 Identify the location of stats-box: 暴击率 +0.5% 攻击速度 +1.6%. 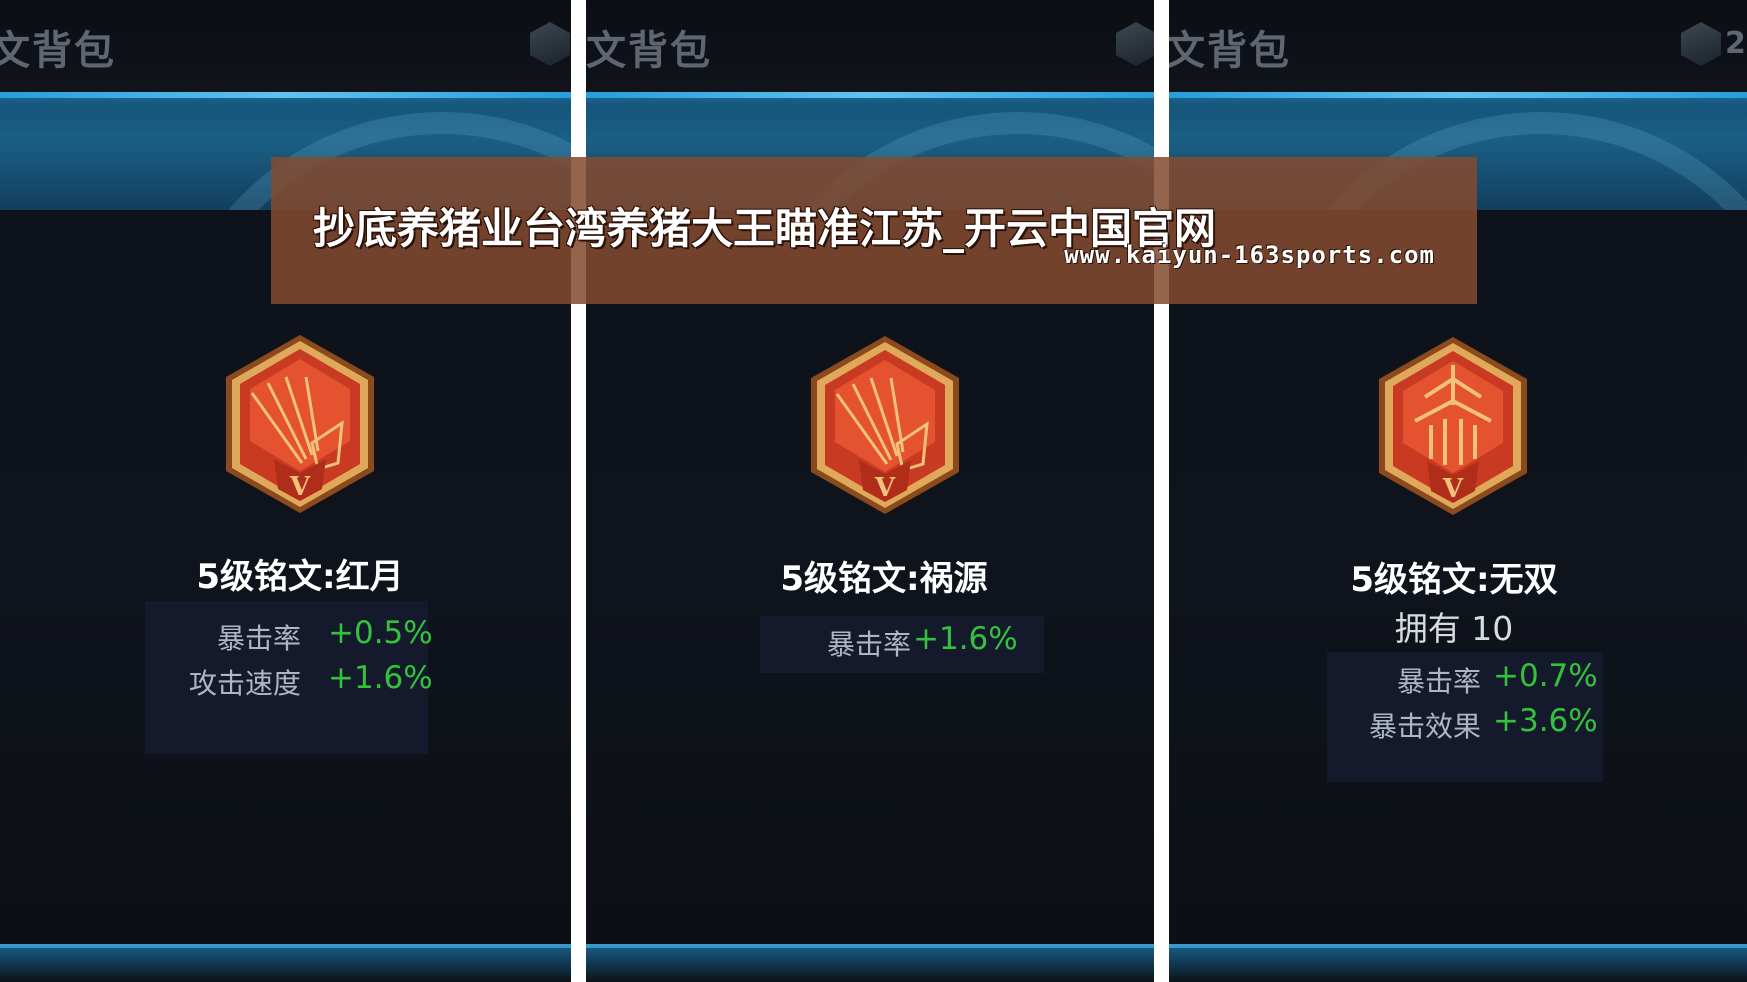
(289, 677).